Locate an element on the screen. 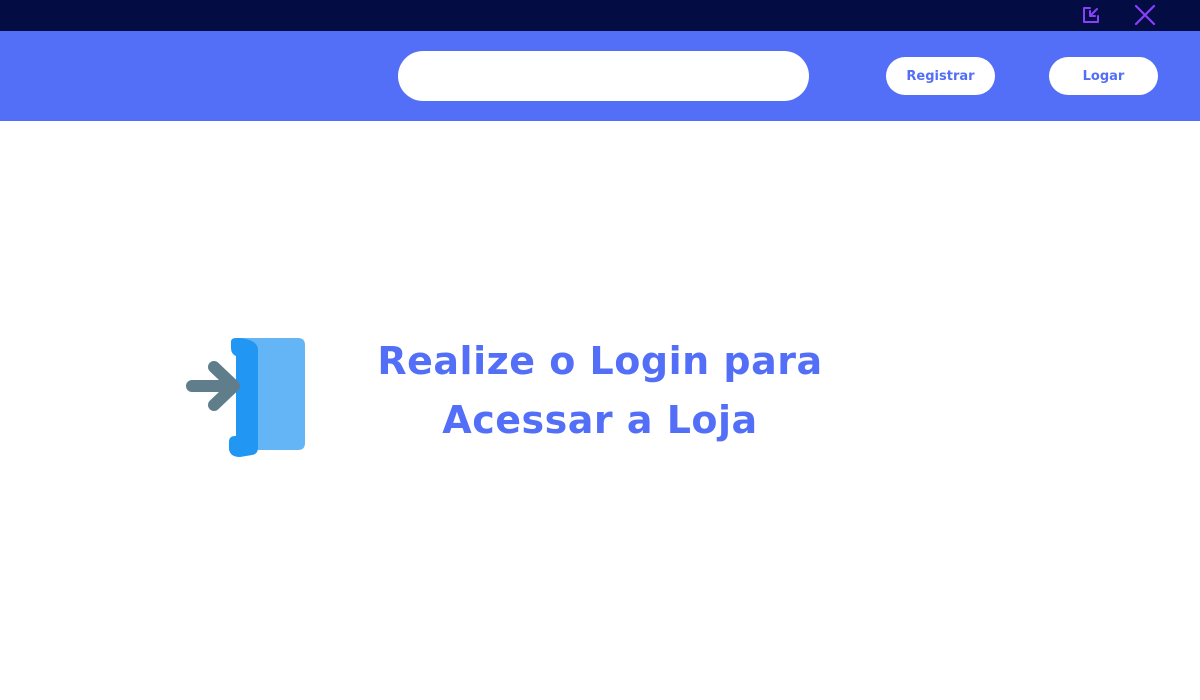  login-door-icon is located at coordinates (247, 397).